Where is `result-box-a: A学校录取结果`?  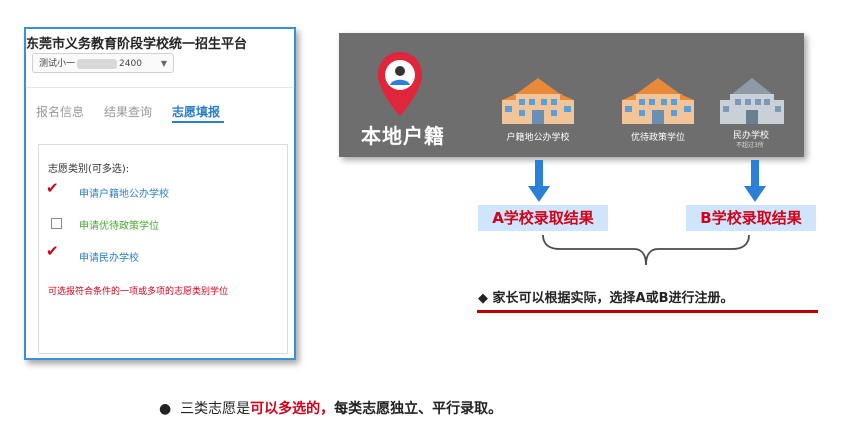
result-box-a: A学校录取结果 is located at coordinates (543, 218).